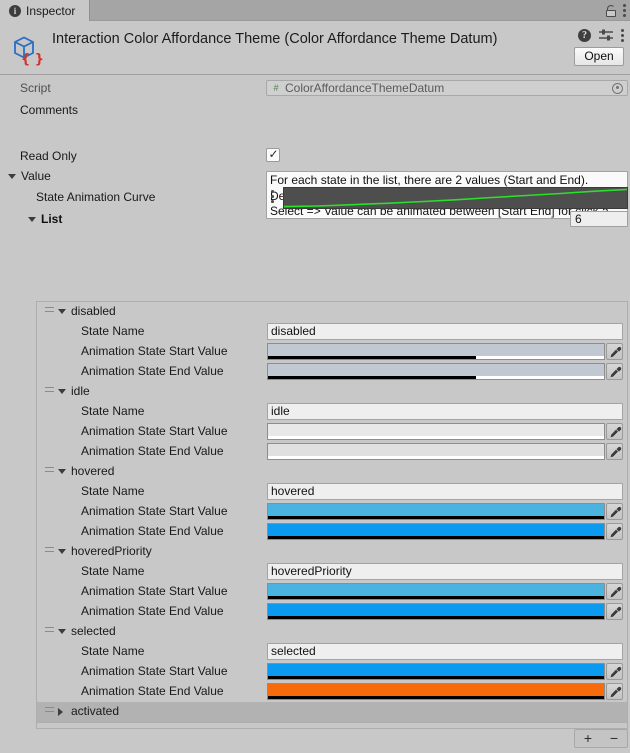  I want to click on script-value: ColorAffordanceThemeDatum, so click(365, 88).